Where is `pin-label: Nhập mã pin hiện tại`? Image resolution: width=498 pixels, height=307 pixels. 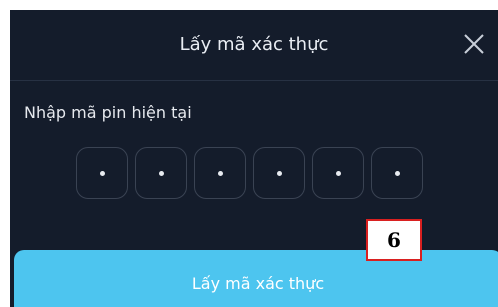 pin-label: Nhập mã pin hiện tại is located at coordinates (108, 112).